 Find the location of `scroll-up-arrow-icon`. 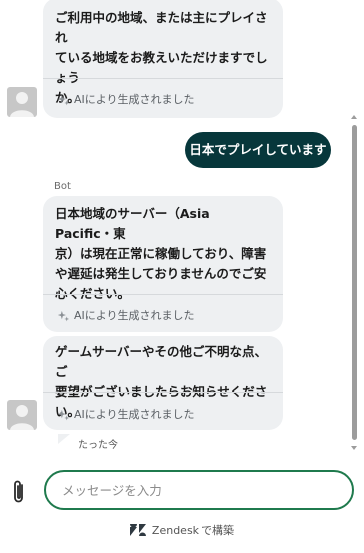

scroll-up-arrow-icon is located at coordinates (354, 117).